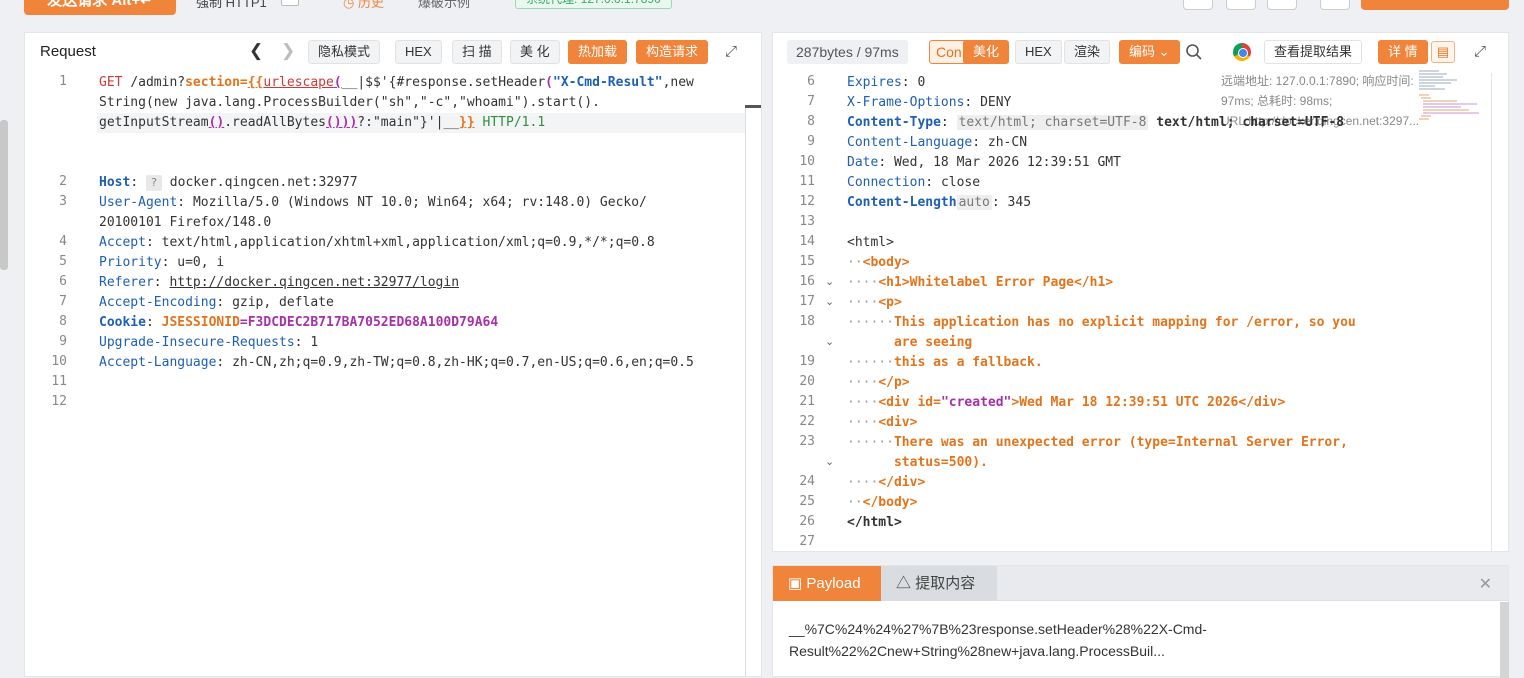 The width and height of the screenshot is (1524, 678). Describe the element at coordinates (807, 381) in the screenshot. I see `line-number: 20` at that location.